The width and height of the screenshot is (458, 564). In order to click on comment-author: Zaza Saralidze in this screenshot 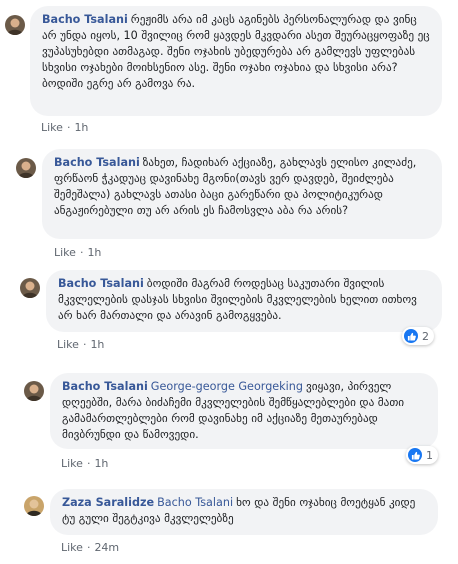, I will do `click(108, 502)`.